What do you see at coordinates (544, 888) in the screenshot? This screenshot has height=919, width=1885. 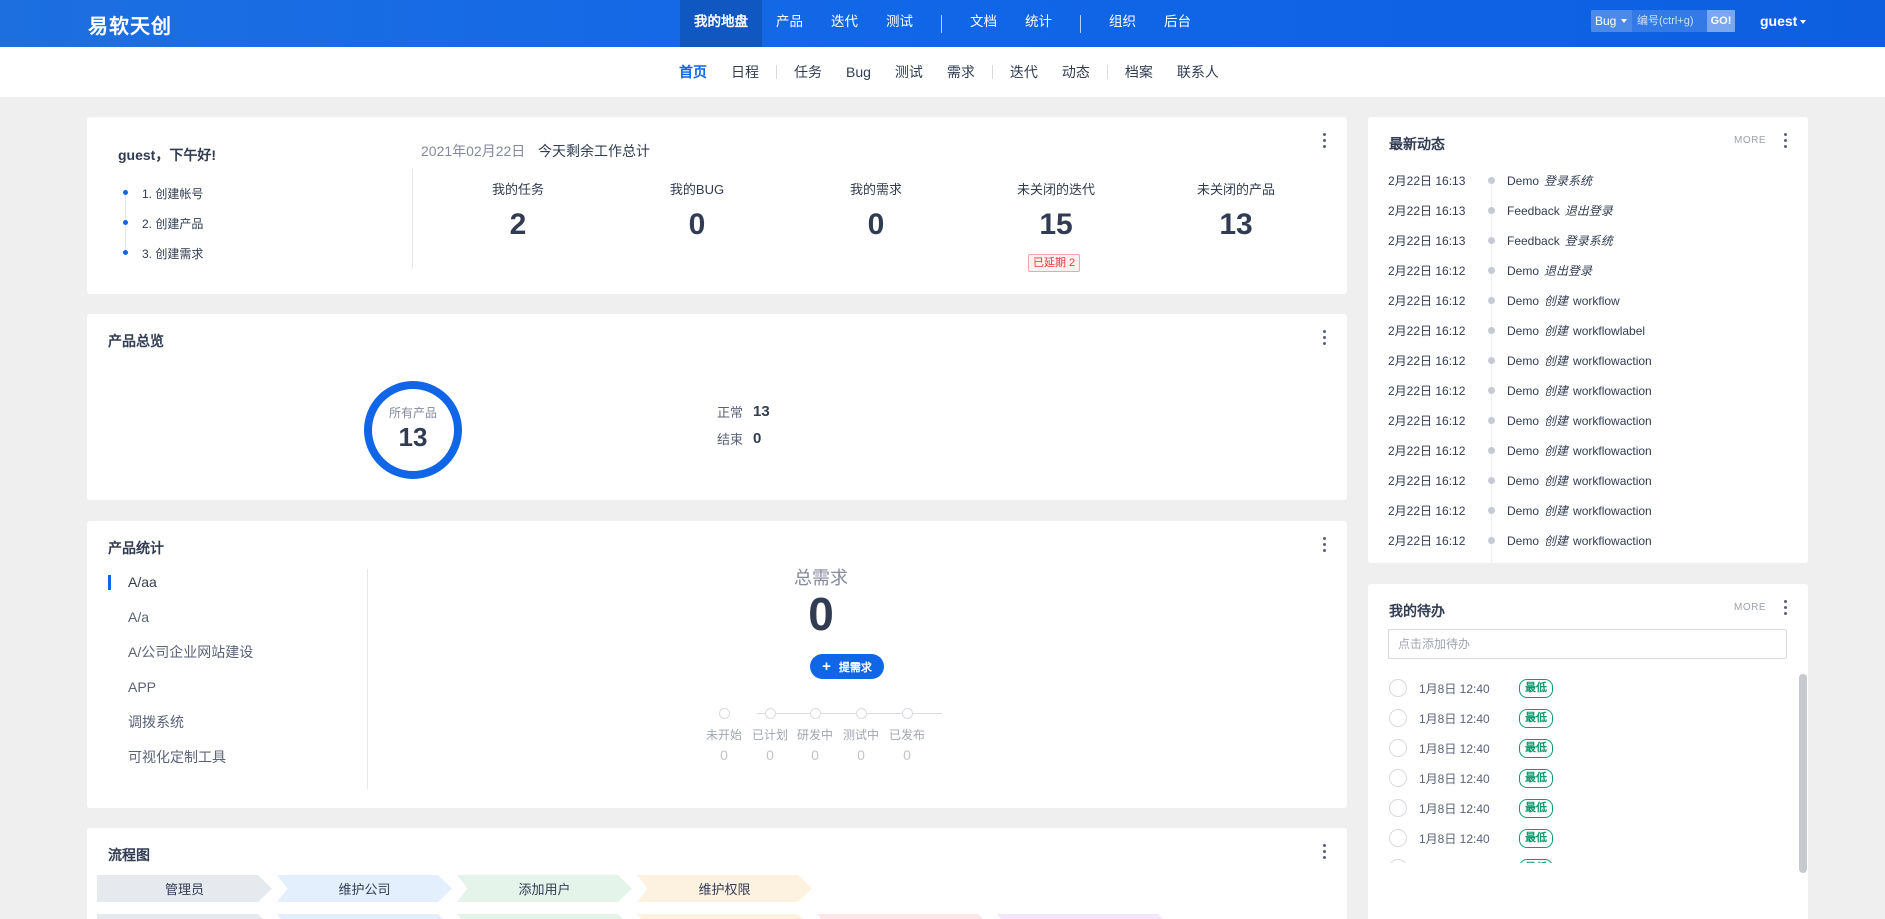 I see `flow-step: 添加用户` at bounding box center [544, 888].